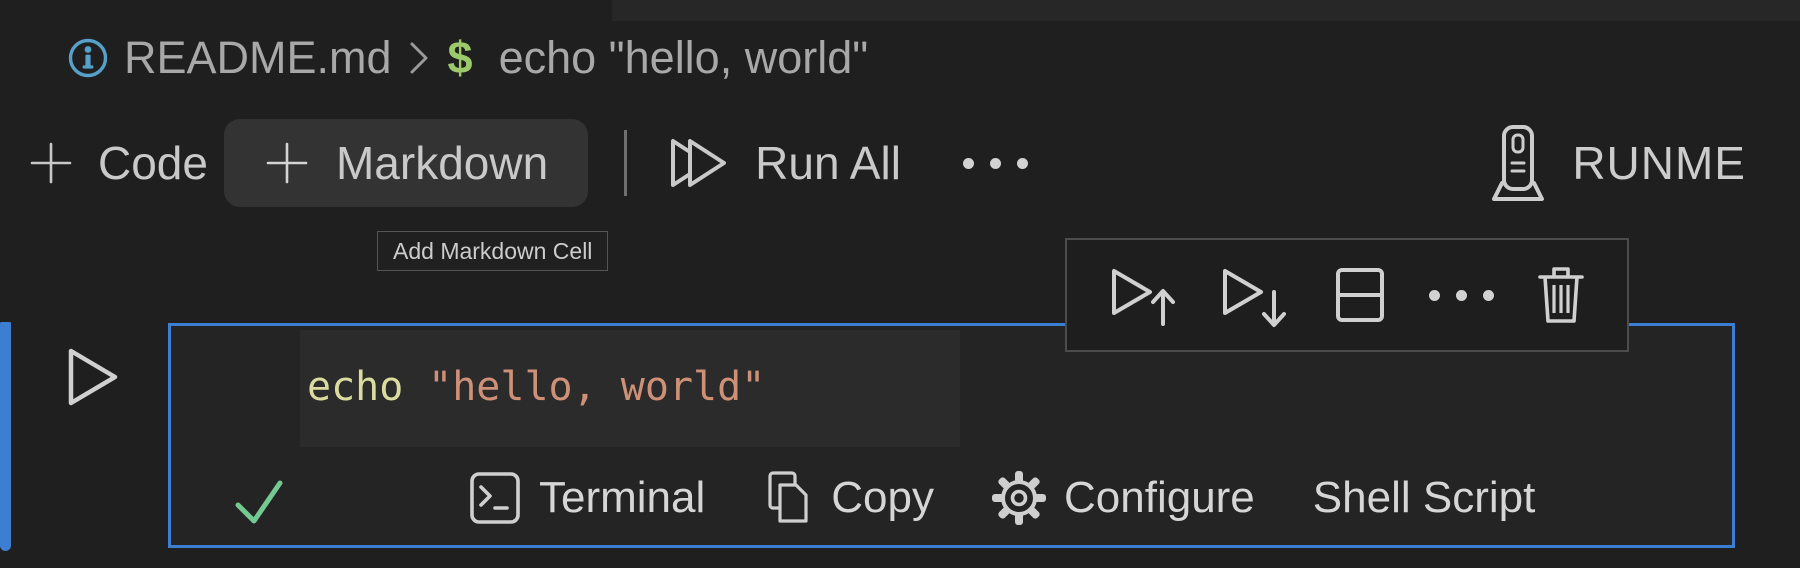  I want to click on terminal-label: Terminal, so click(622, 497).